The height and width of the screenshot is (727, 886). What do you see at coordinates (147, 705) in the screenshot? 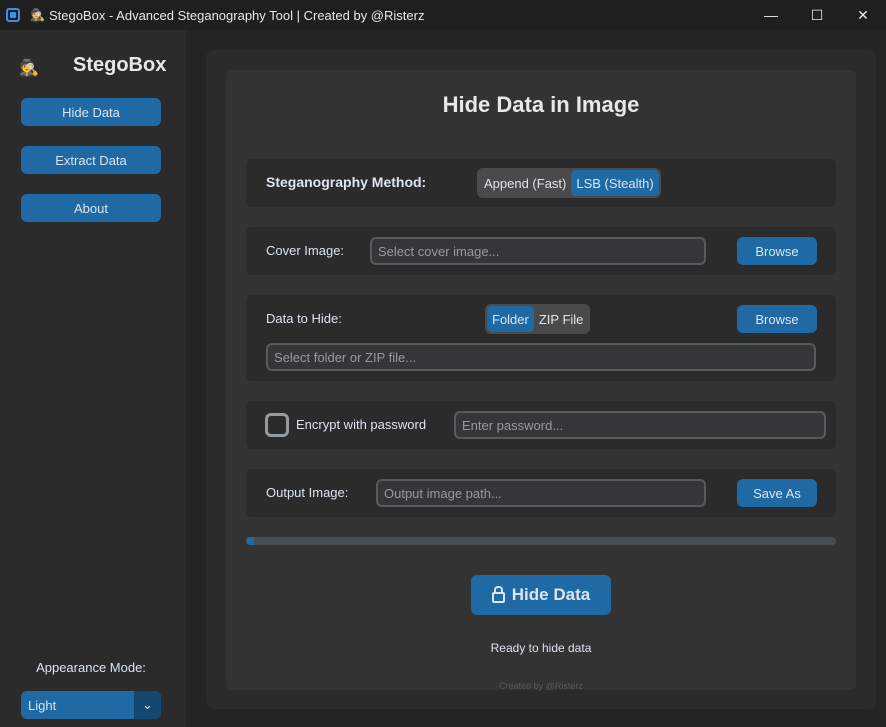
I see `chevron-down-icon: ⌄` at bounding box center [147, 705].